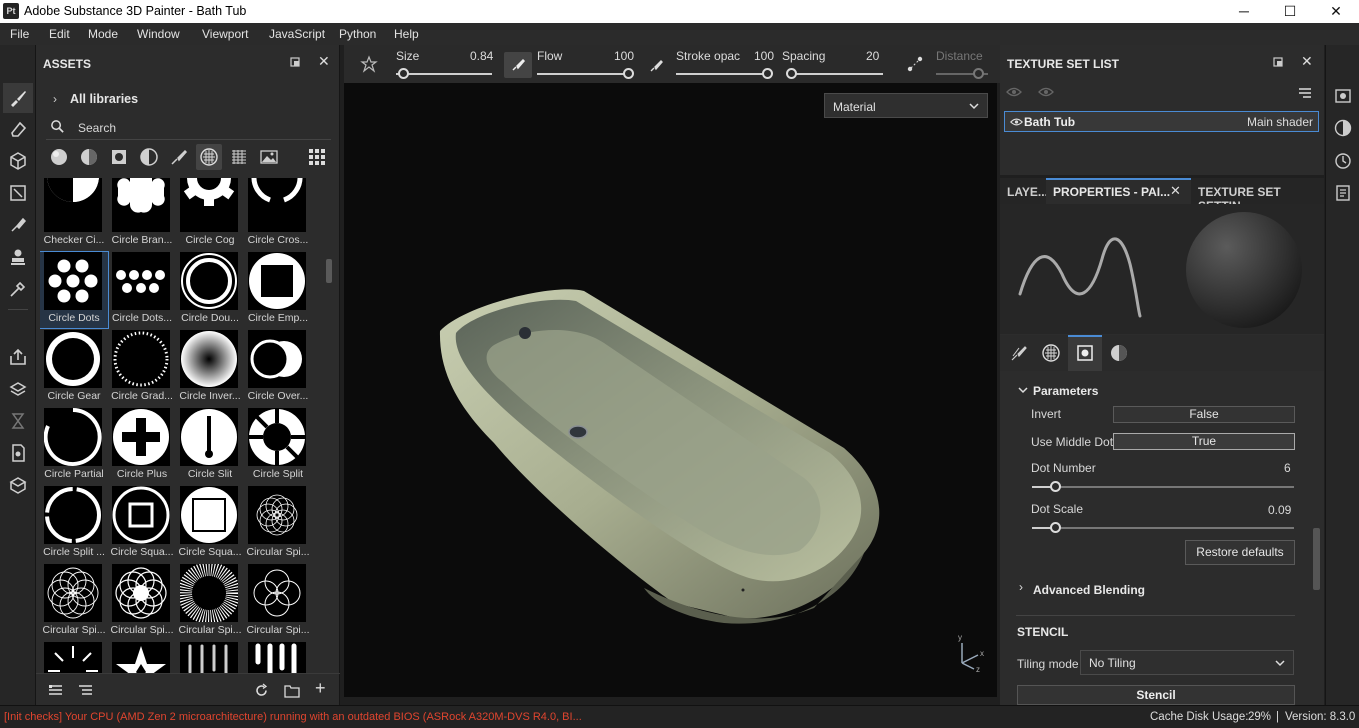  Describe the element at coordinates (297, 34) in the screenshot. I see `menu-javascript: JavaScript` at that location.